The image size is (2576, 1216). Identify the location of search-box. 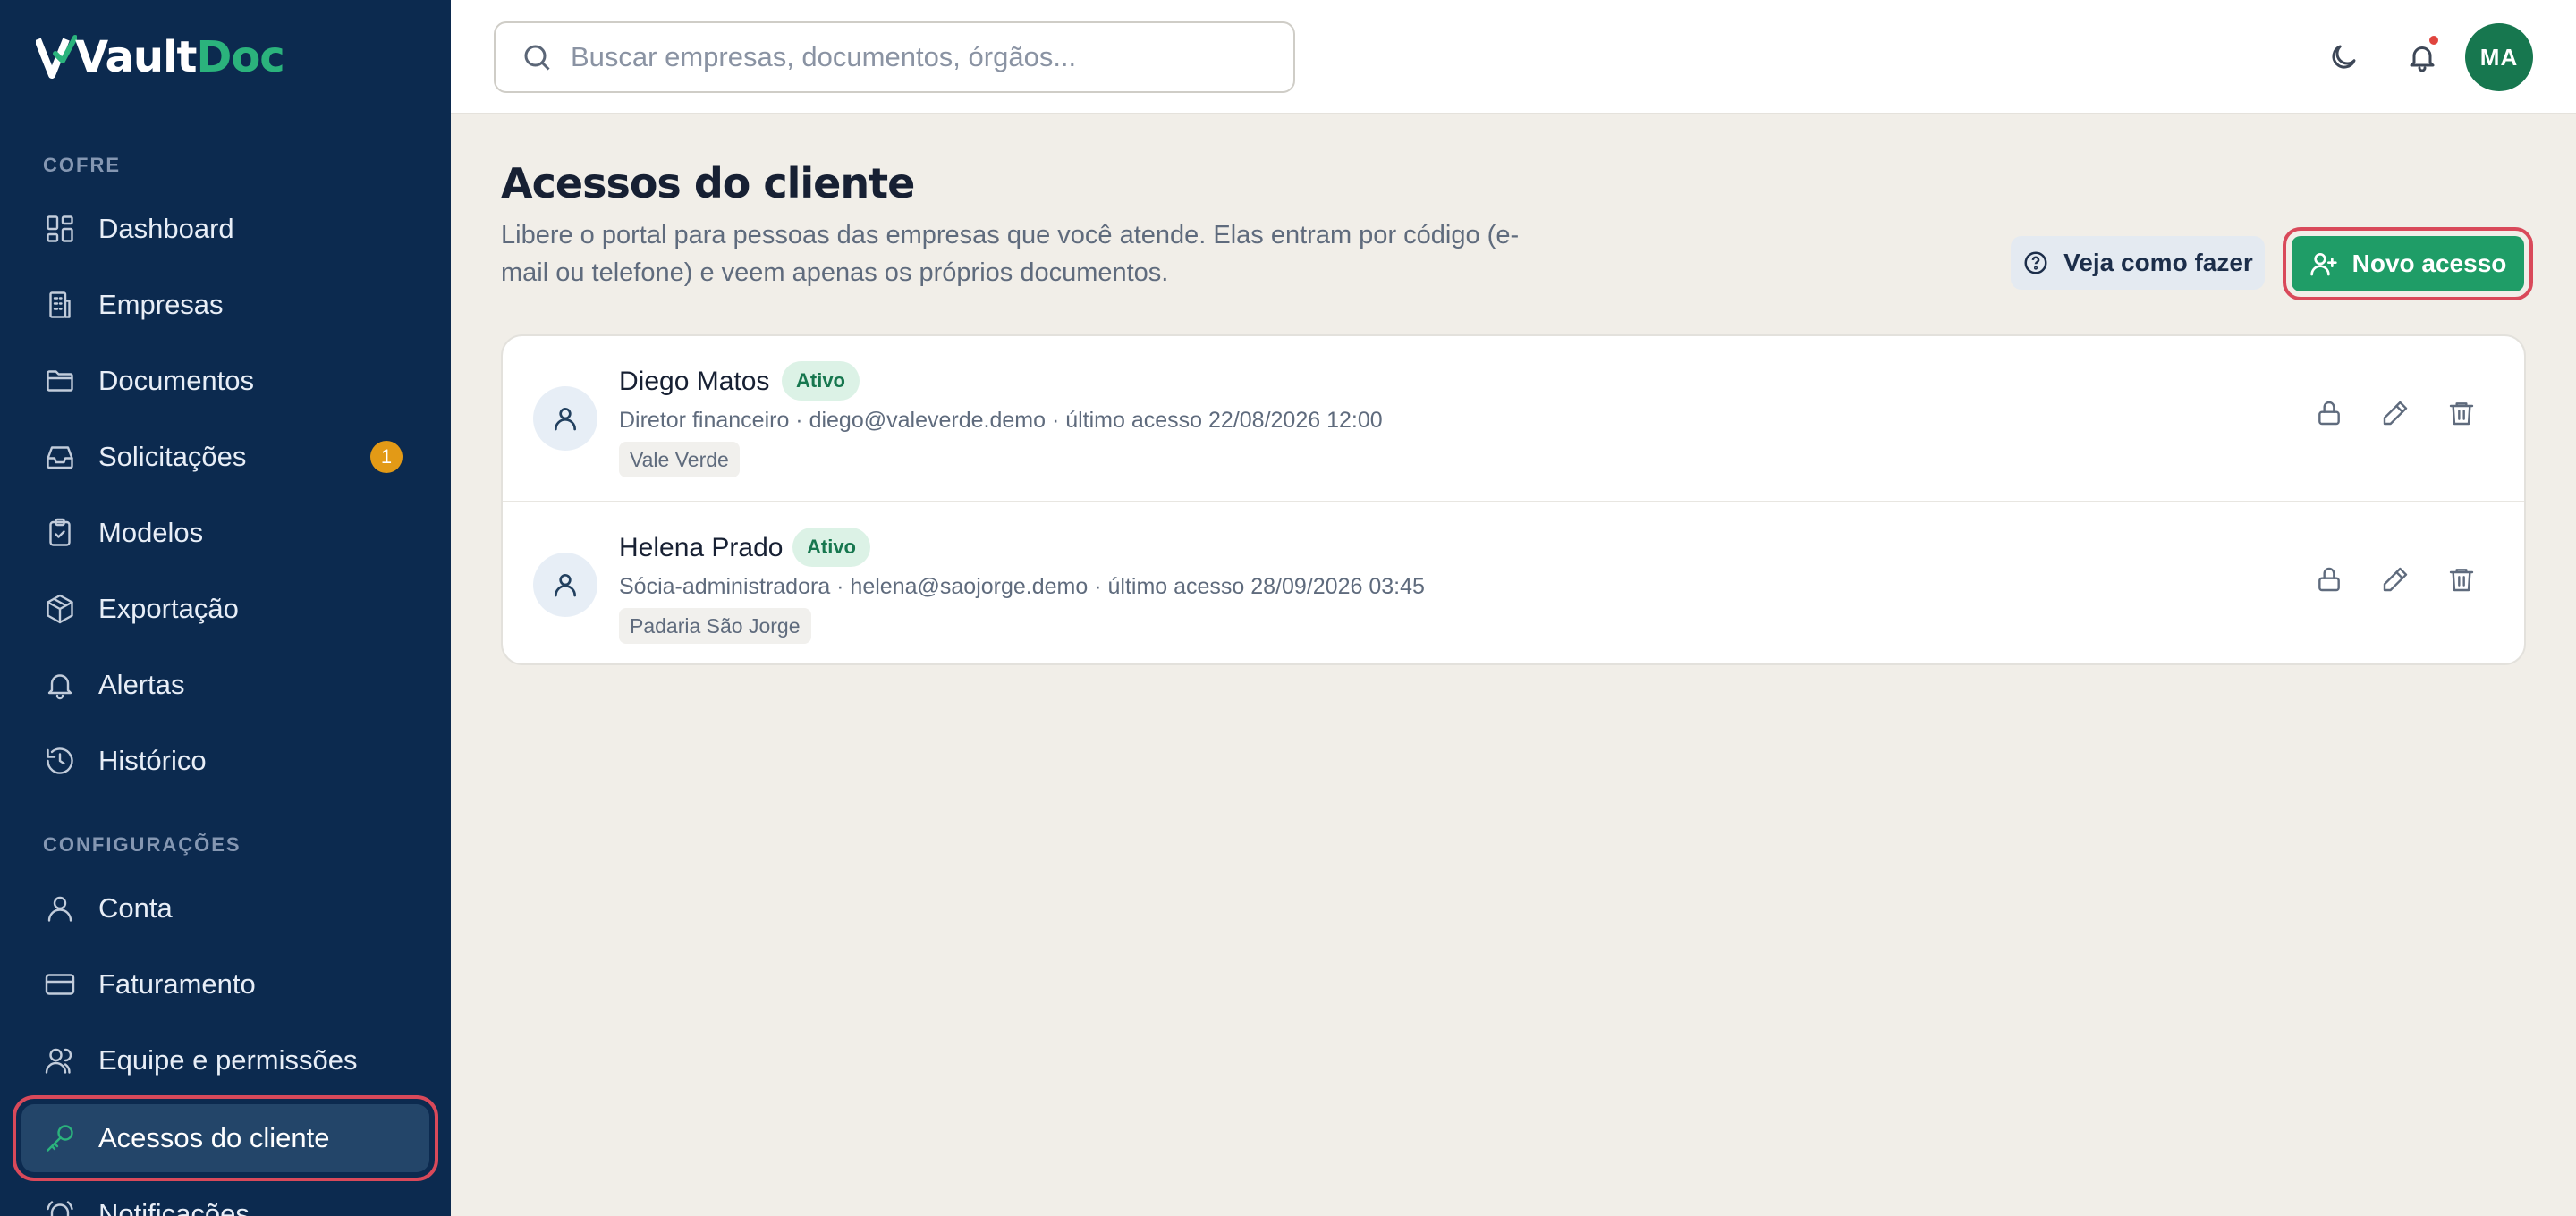
(894, 57).